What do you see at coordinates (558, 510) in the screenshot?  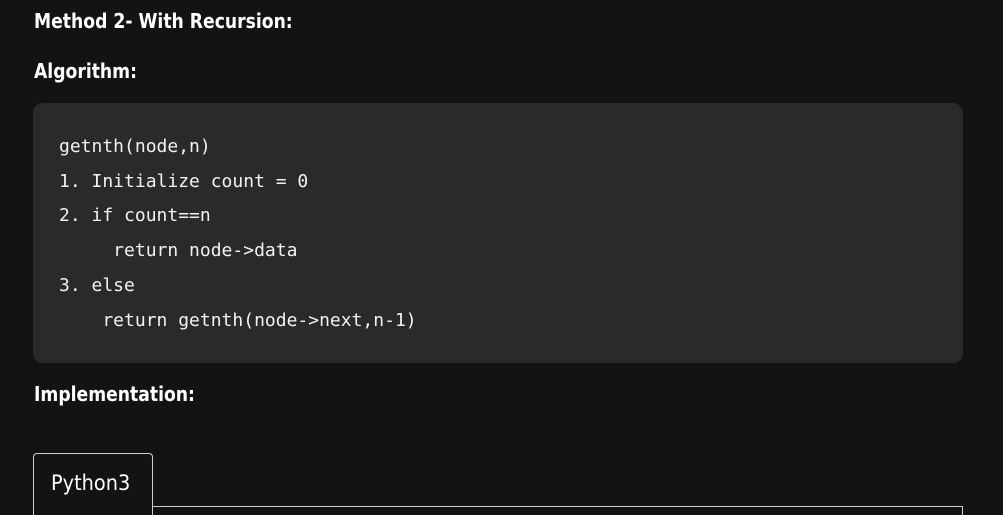 I see `code-panel-border` at bounding box center [558, 510].